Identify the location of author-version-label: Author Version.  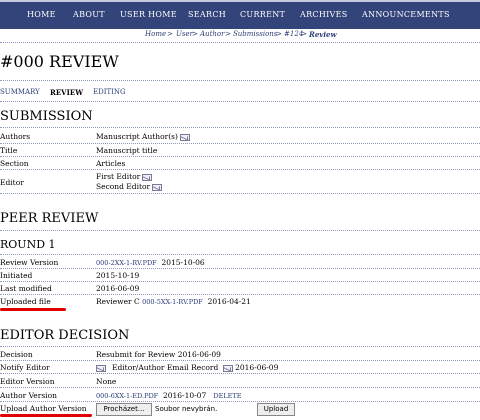
(28, 395).